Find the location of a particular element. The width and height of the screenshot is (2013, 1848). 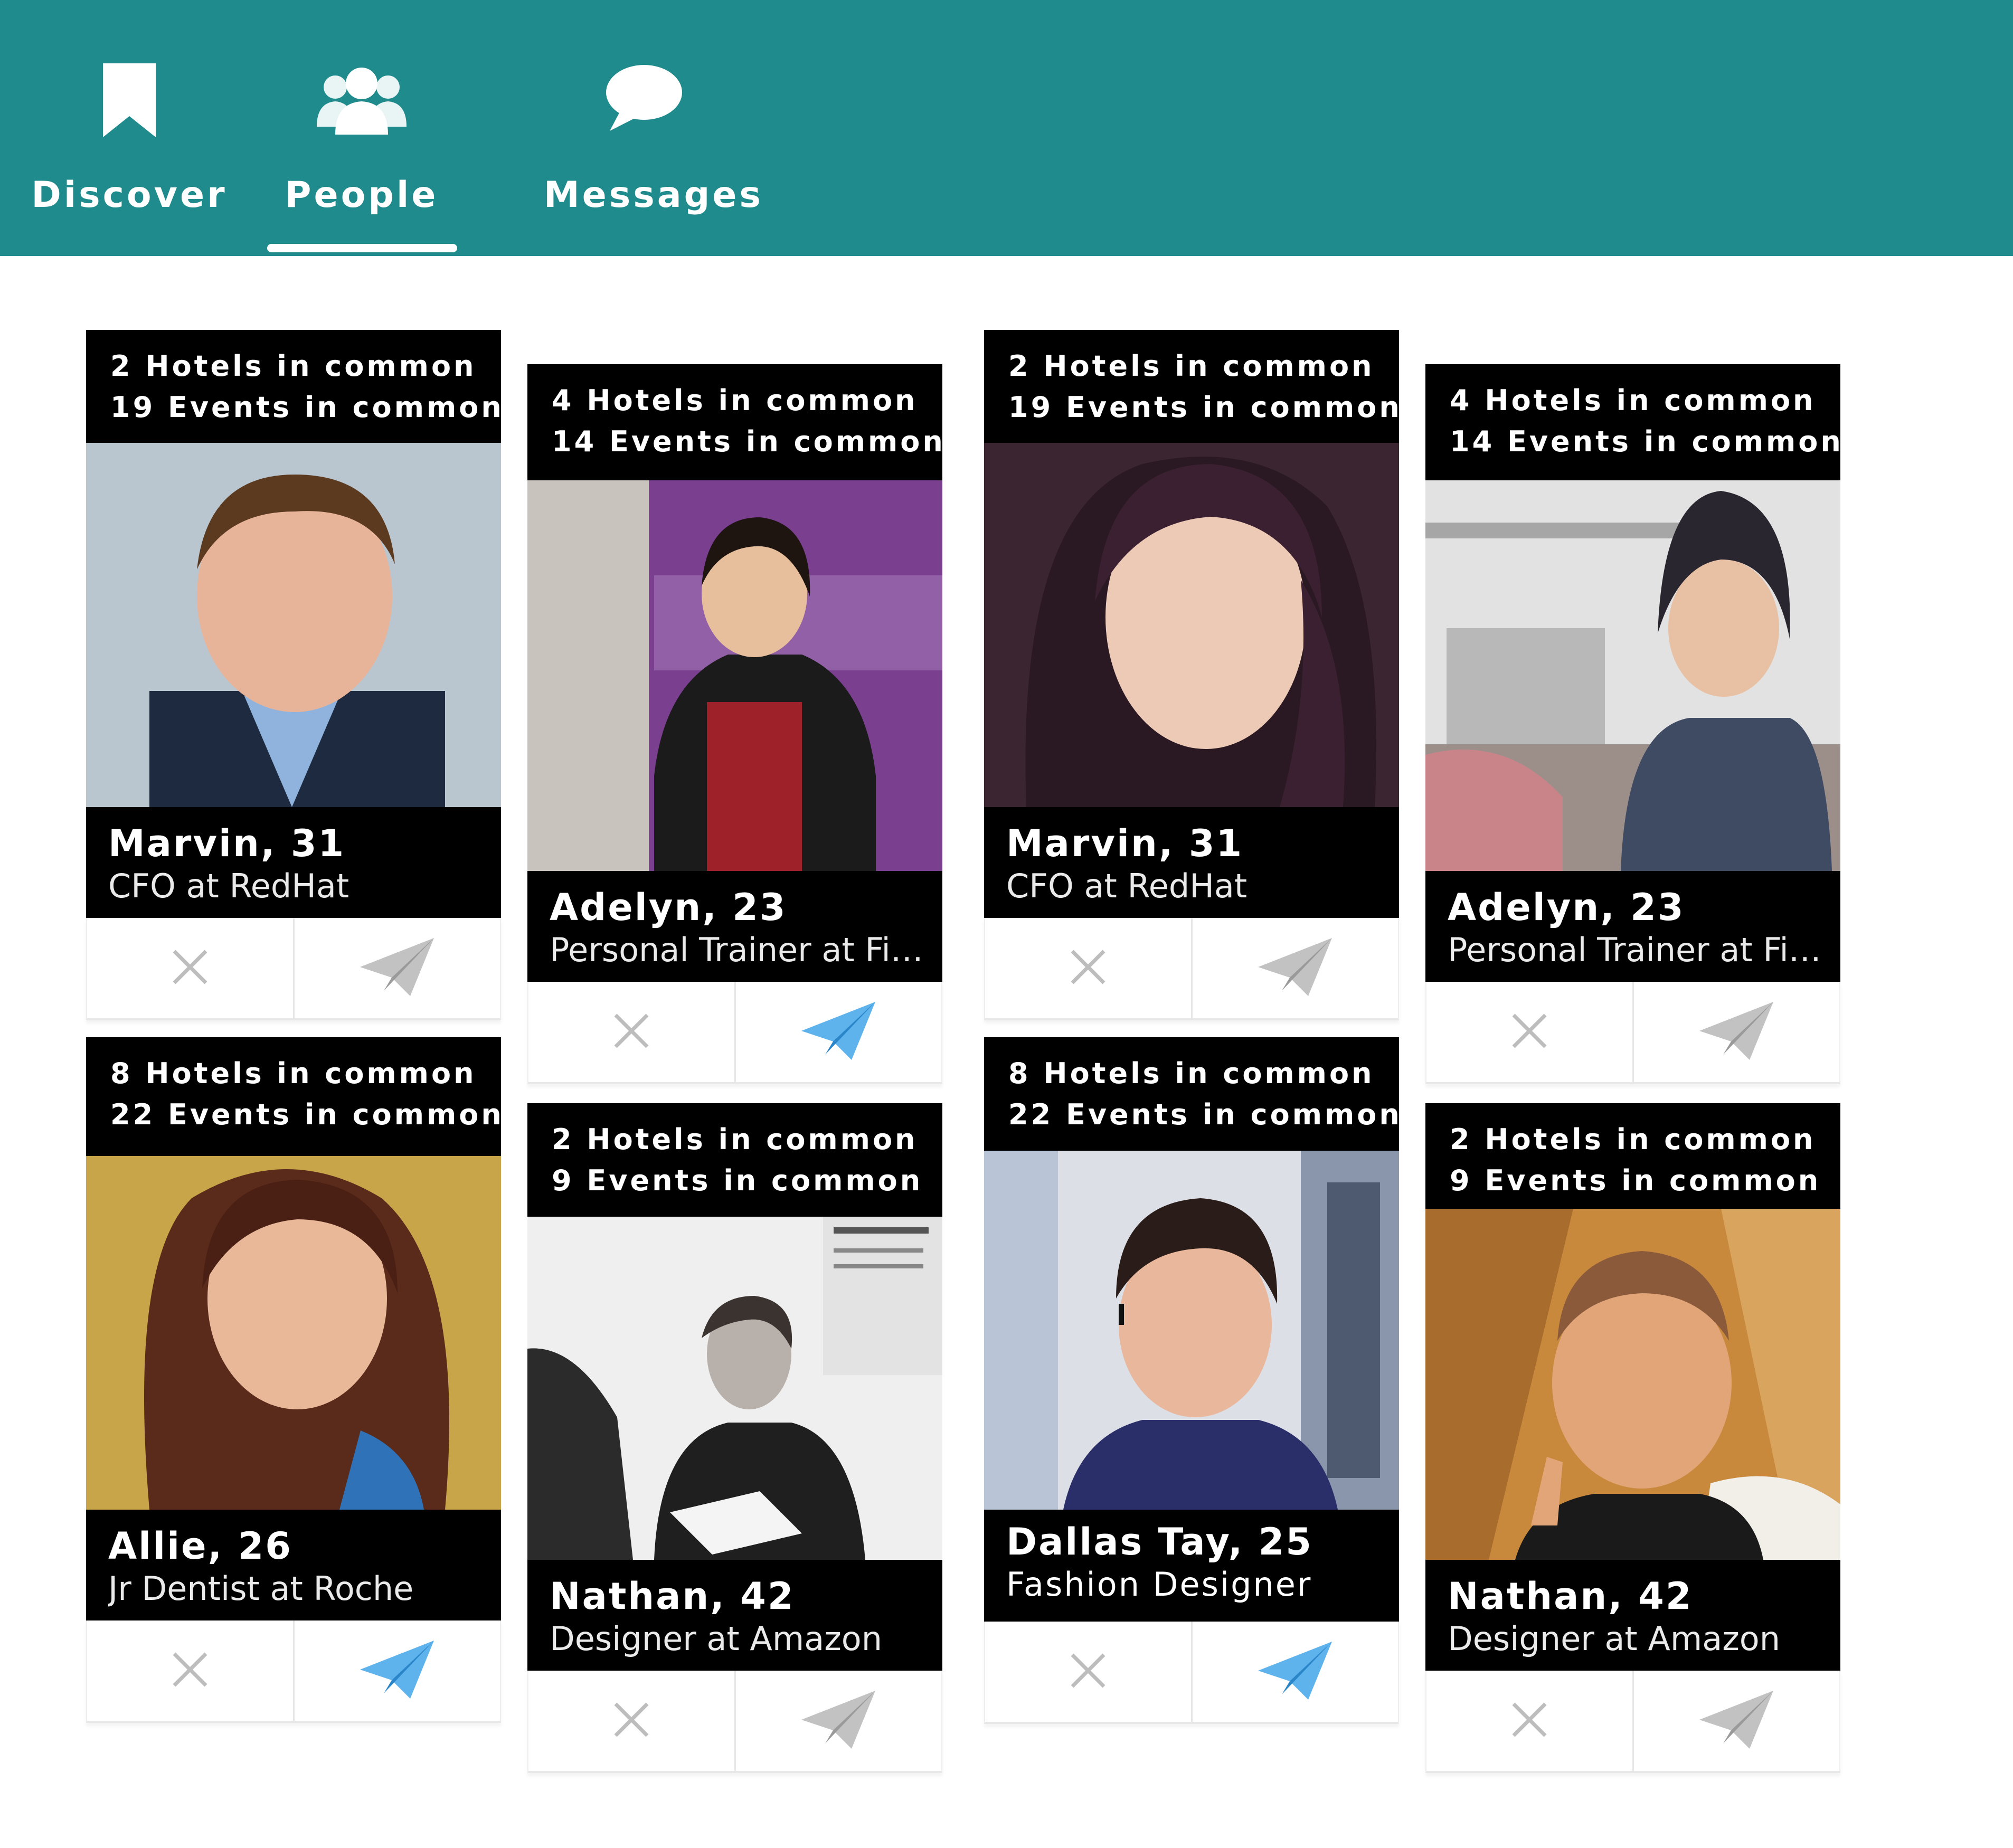

tab-discover: Discover is located at coordinates (129, 128).